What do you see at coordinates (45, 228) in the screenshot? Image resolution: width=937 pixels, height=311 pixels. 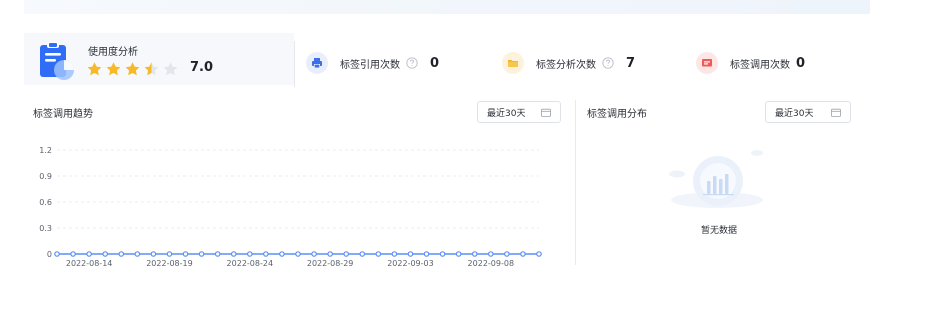 I see `y-tick-label: 0.3` at bounding box center [45, 228].